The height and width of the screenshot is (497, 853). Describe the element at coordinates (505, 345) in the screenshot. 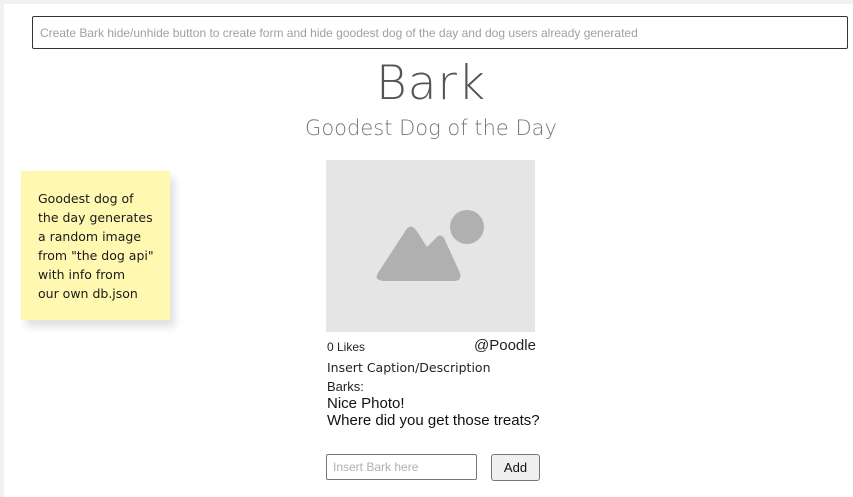

I see `dog-breed-handle: @Poodle` at that location.